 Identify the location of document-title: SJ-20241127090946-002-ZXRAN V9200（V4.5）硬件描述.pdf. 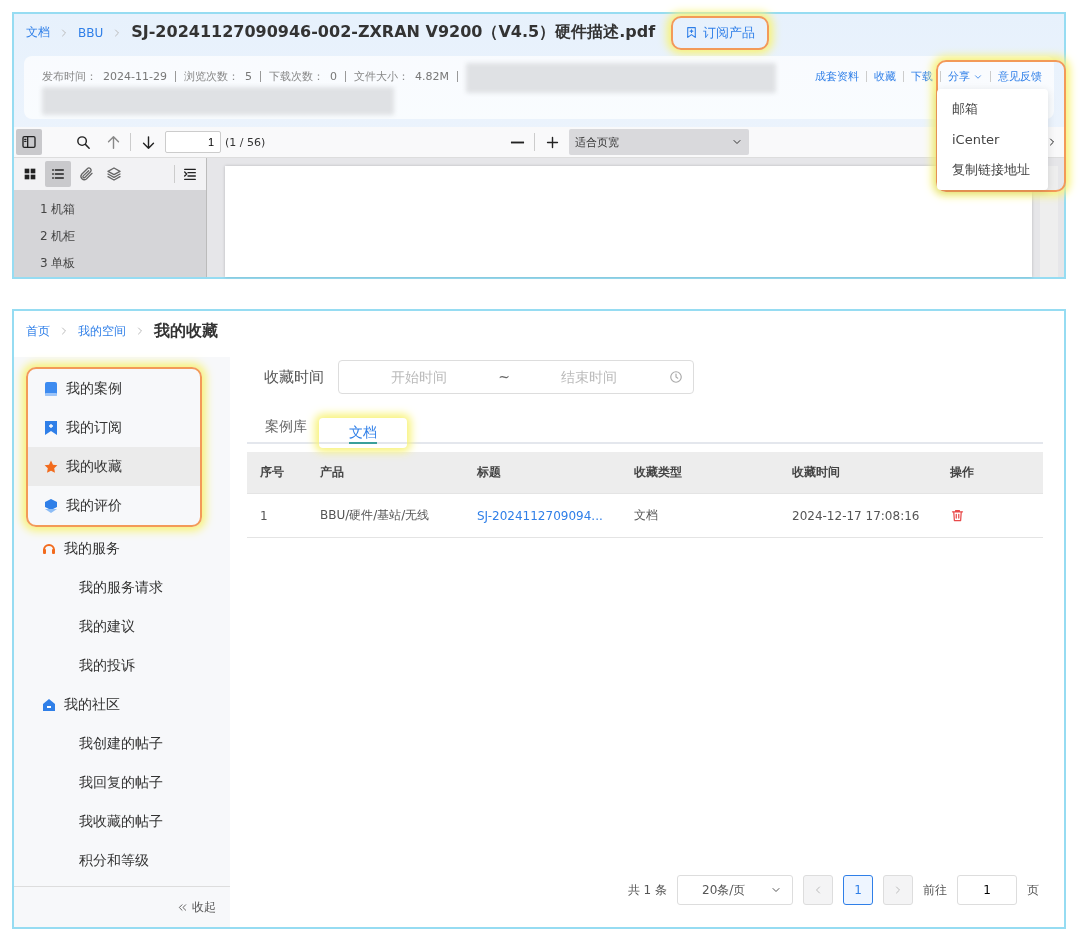
(393, 33).